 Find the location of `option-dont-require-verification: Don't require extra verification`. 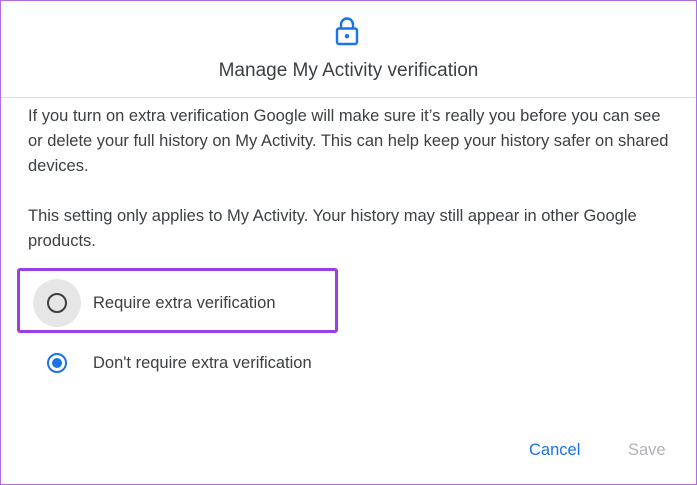

option-dont-require-verification: Don't require extra verification is located at coordinates (173, 363).